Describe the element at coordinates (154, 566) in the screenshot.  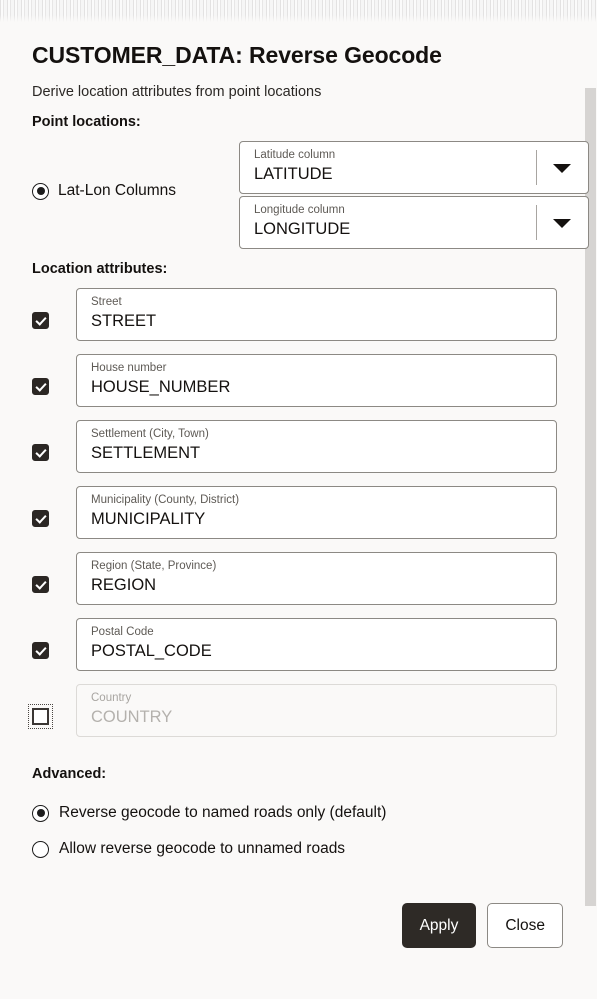
I see `field-region-caption: Region (State, Province)` at that location.